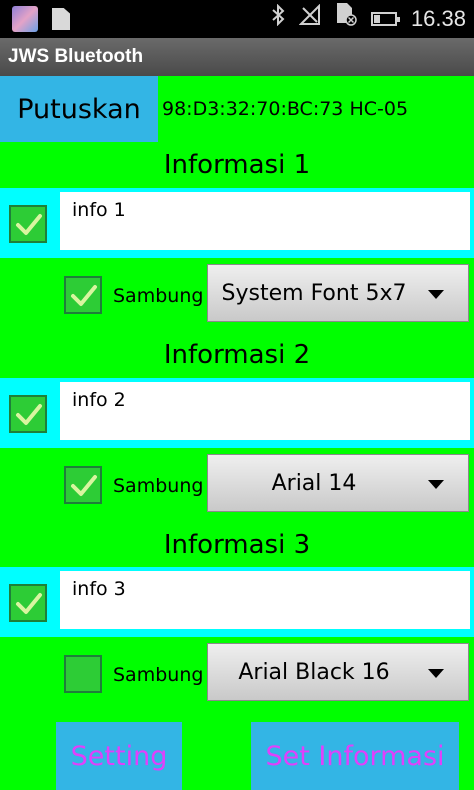 This screenshot has width=474, height=790. What do you see at coordinates (158, 675) in the screenshot?
I see `sambung-label-3: Sambung` at bounding box center [158, 675].